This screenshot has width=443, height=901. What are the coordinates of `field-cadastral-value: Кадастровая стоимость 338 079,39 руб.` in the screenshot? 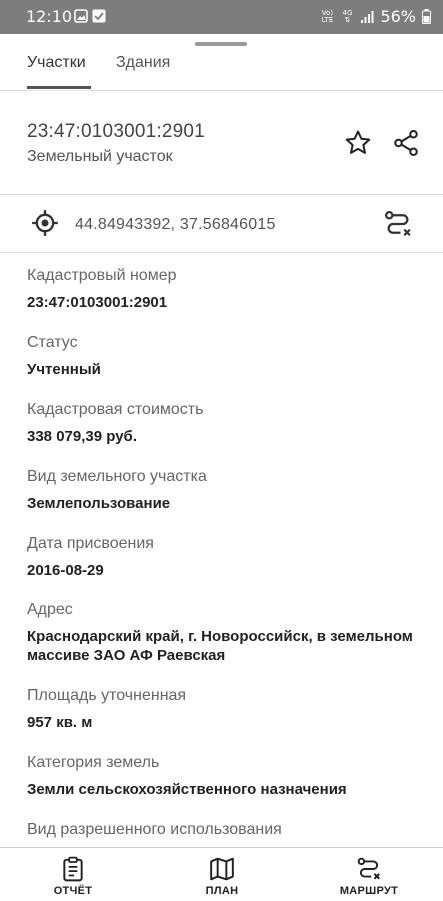 It's located at (227, 423).